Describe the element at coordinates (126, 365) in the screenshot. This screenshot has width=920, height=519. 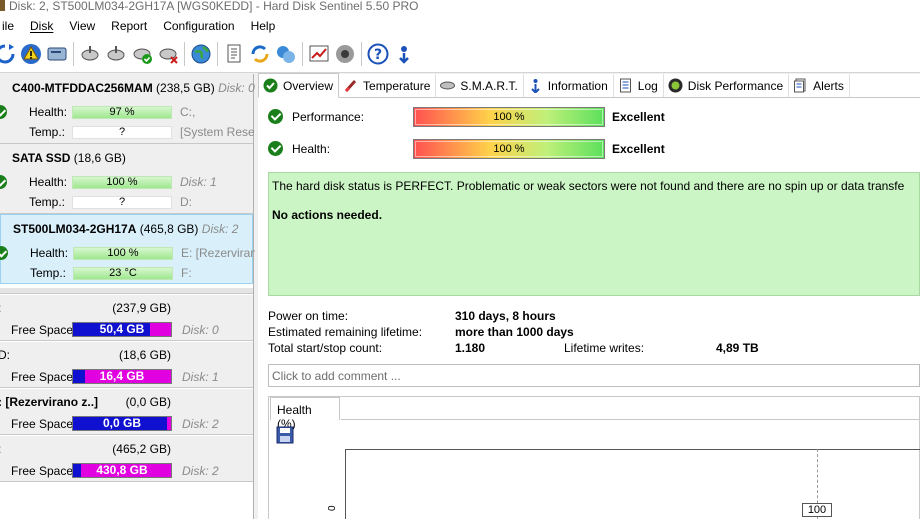
I see `partition-entry: D: (18,6 GB) Free Space 16,4 GB Disk: 1` at that location.